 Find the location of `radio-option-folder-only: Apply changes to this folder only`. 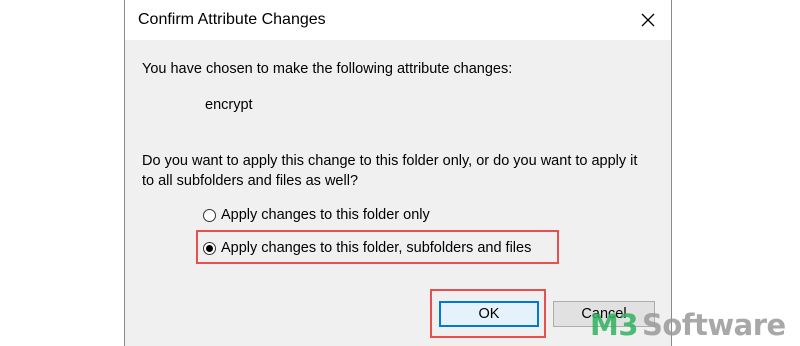

radio-option-folder-only: Apply changes to this folder only is located at coordinates (316, 215).